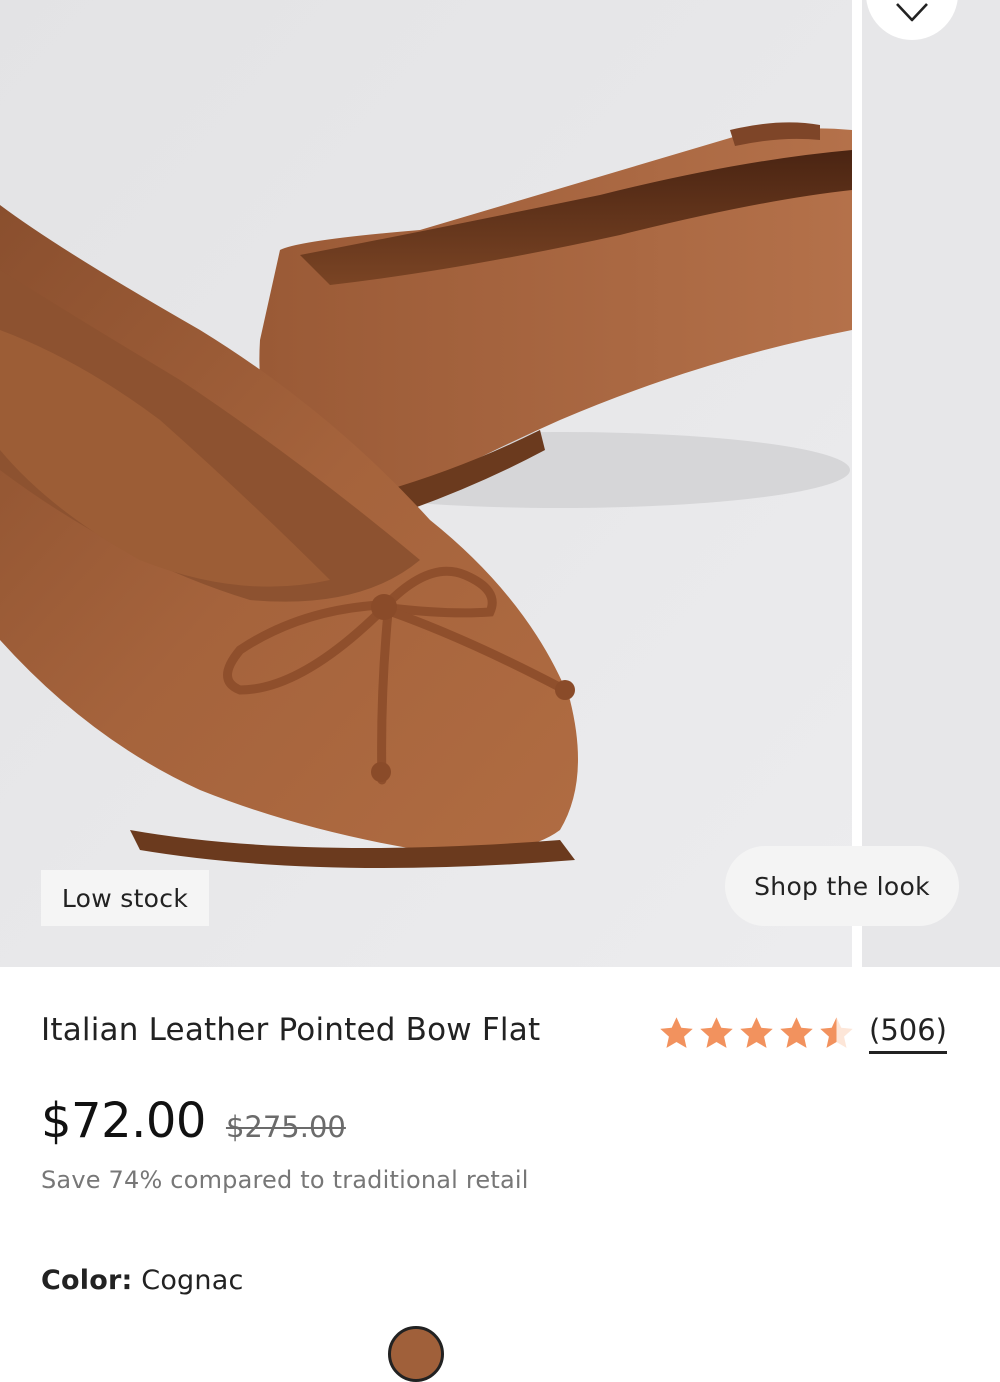 Image resolution: width=1000 pixels, height=1382 pixels. What do you see at coordinates (416, 1354) in the screenshot?
I see `color-swatch-selected` at bounding box center [416, 1354].